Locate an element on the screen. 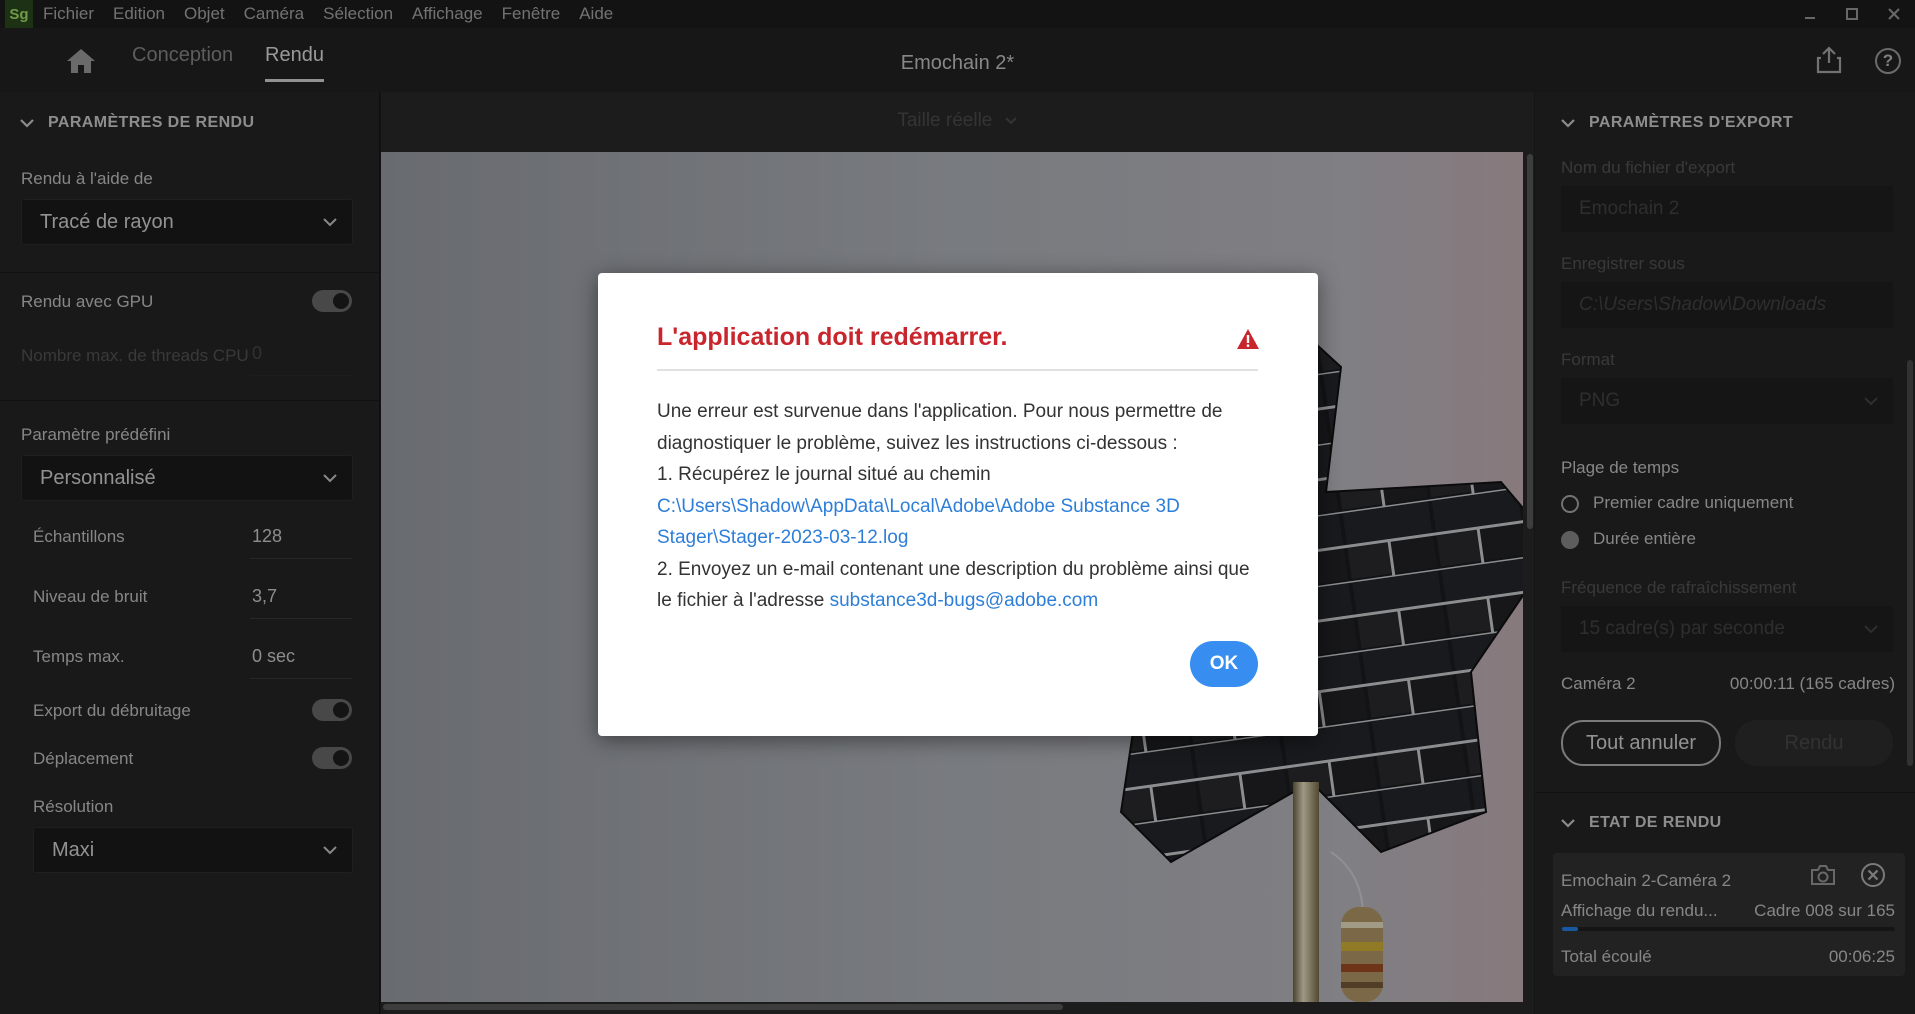 The width and height of the screenshot is (1915, 1014). dialog-divider is located at coordinates (957, 370).